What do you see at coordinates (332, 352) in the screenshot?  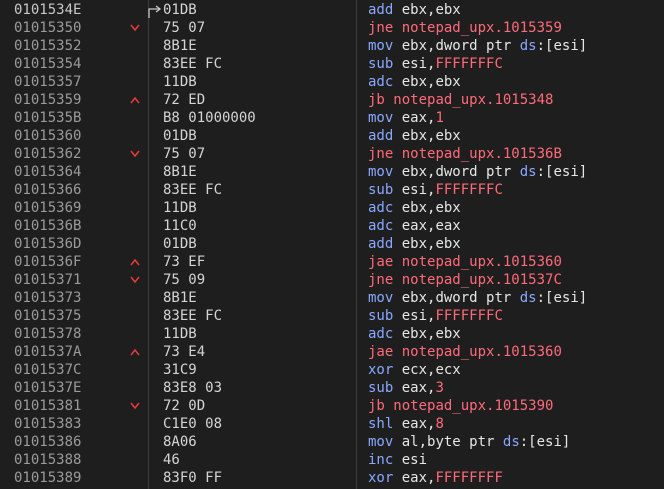 I see `instruction-row: 0101537A 73 E4 jae notepad_upx.1015360` at bounding box center [332, 352].